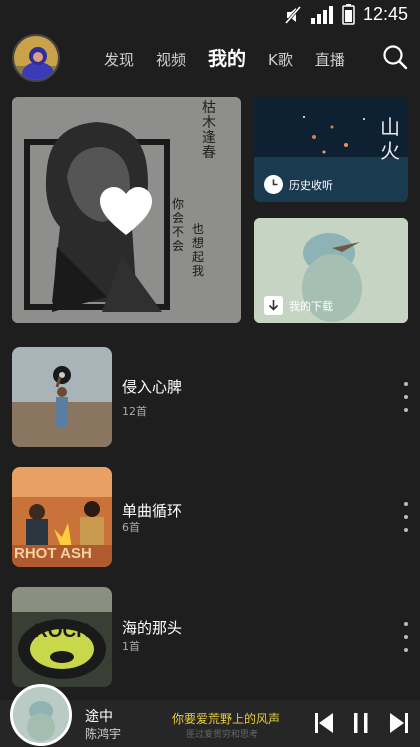 The image size is (420, 747). What do you see at coordinates (385, 14) in the screenshot?
I see `clock: 12:45` at bounding box center [385, 14].